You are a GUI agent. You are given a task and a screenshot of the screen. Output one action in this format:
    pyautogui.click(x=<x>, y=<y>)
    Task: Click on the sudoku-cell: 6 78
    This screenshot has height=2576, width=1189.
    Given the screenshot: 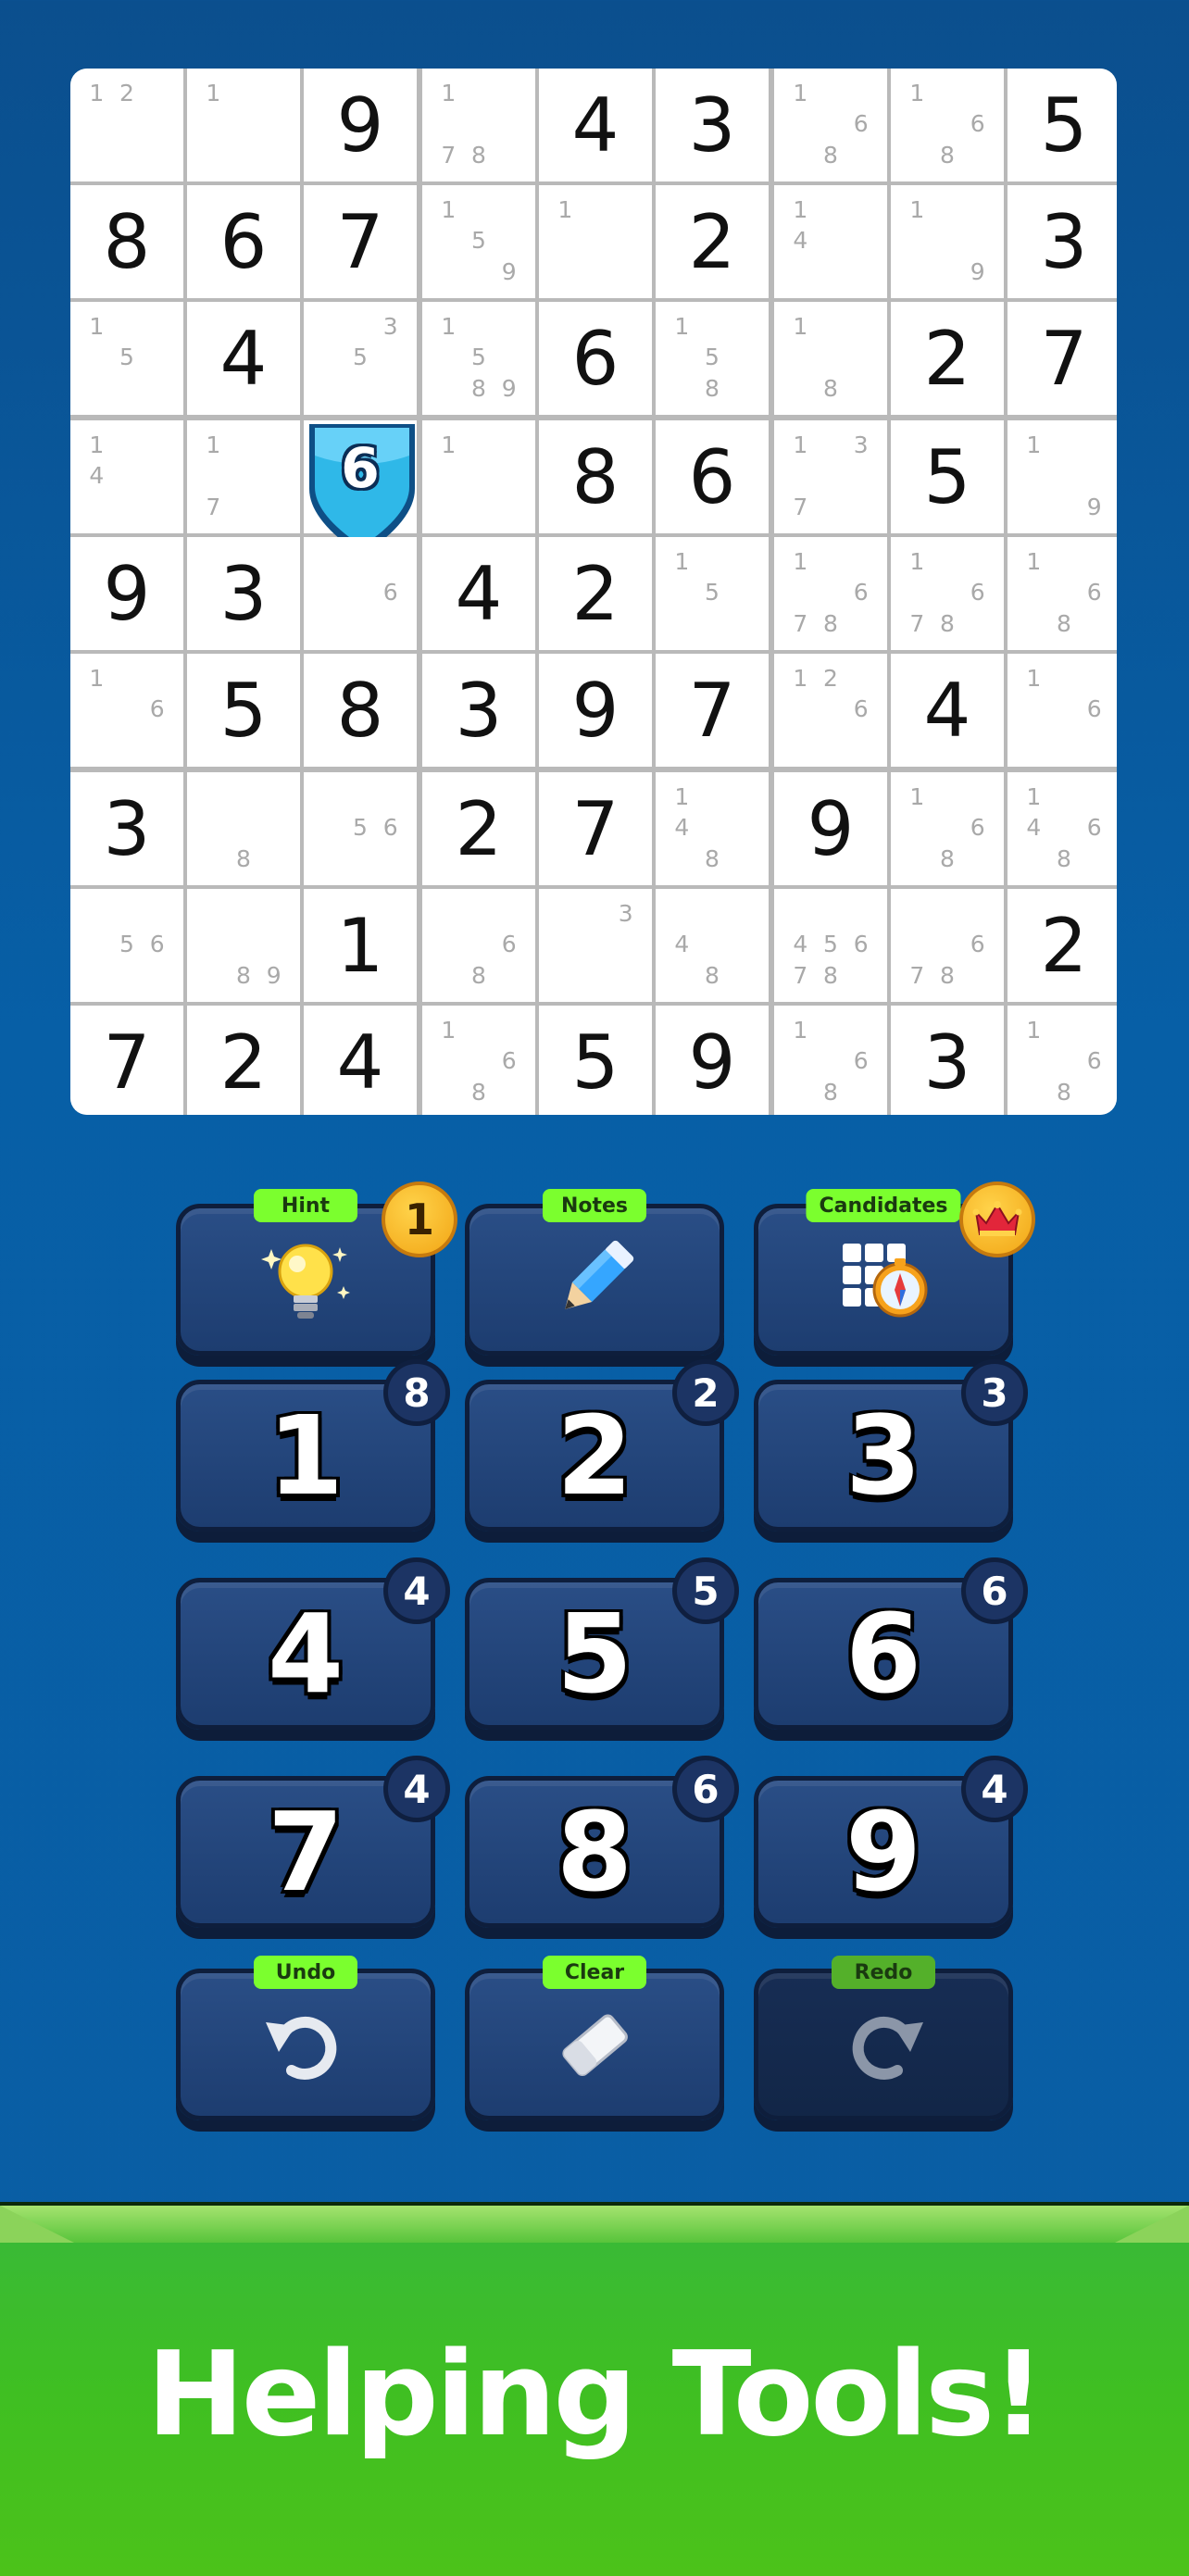 What is the action you would take?
    pyautogui.click(x=947, y=946)
    